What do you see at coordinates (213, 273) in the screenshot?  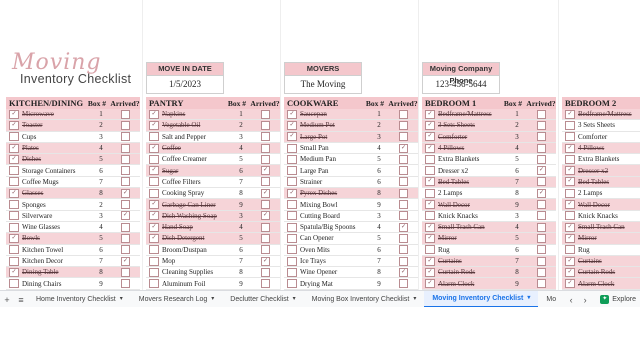 I see `table-row: Cleaning Supplies 8` at bounding box center [213, 273].